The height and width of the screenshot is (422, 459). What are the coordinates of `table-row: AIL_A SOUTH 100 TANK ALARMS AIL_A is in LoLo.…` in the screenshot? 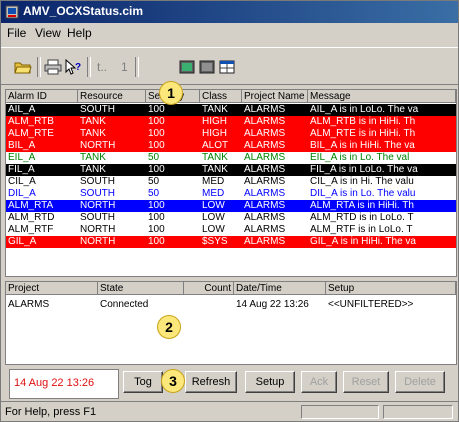 It's located at (231, 110).